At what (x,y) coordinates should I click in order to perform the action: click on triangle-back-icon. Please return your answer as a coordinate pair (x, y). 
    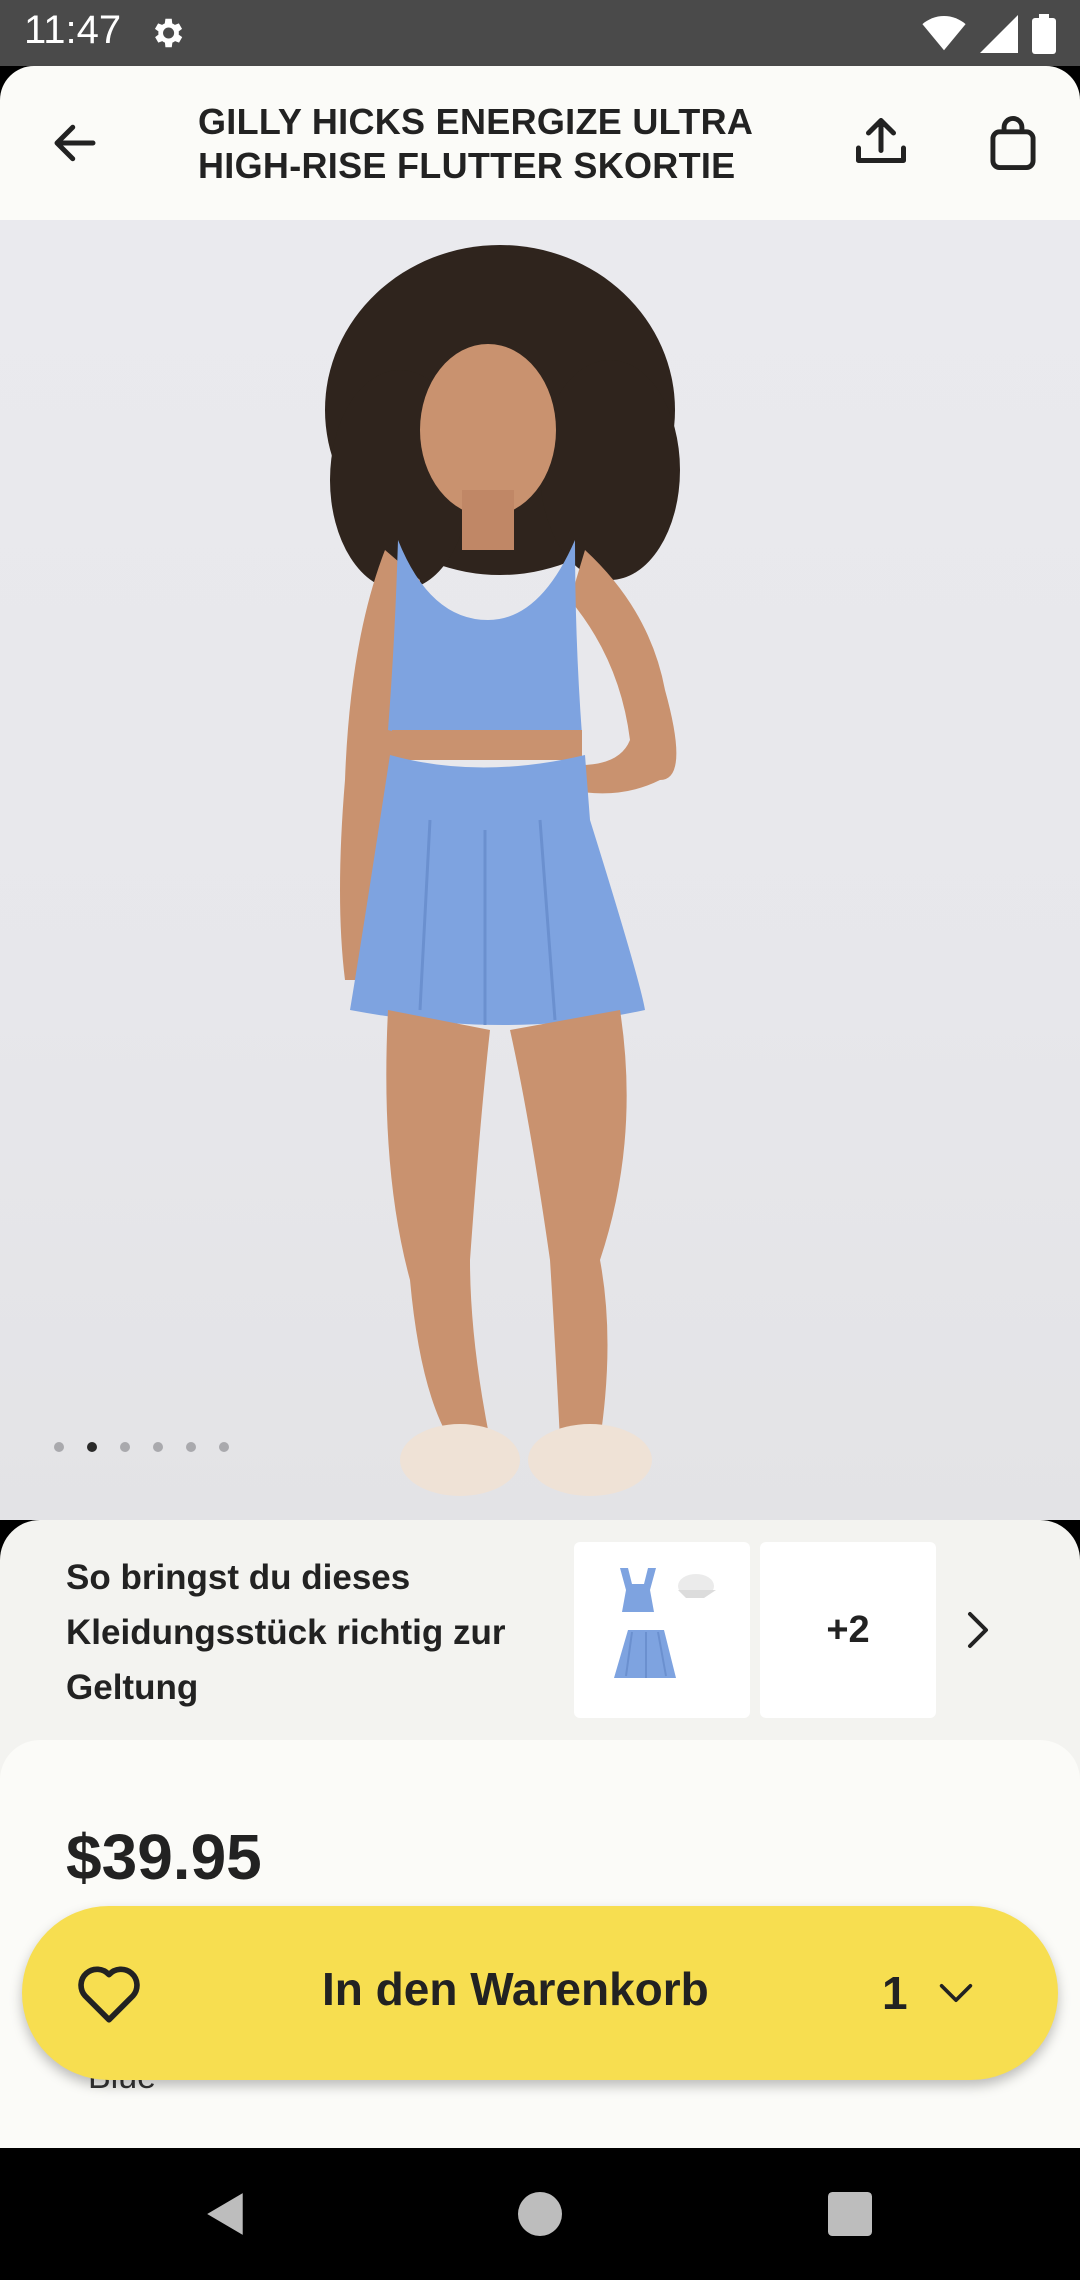
    Looking at the image, I should click on (225, 2214).